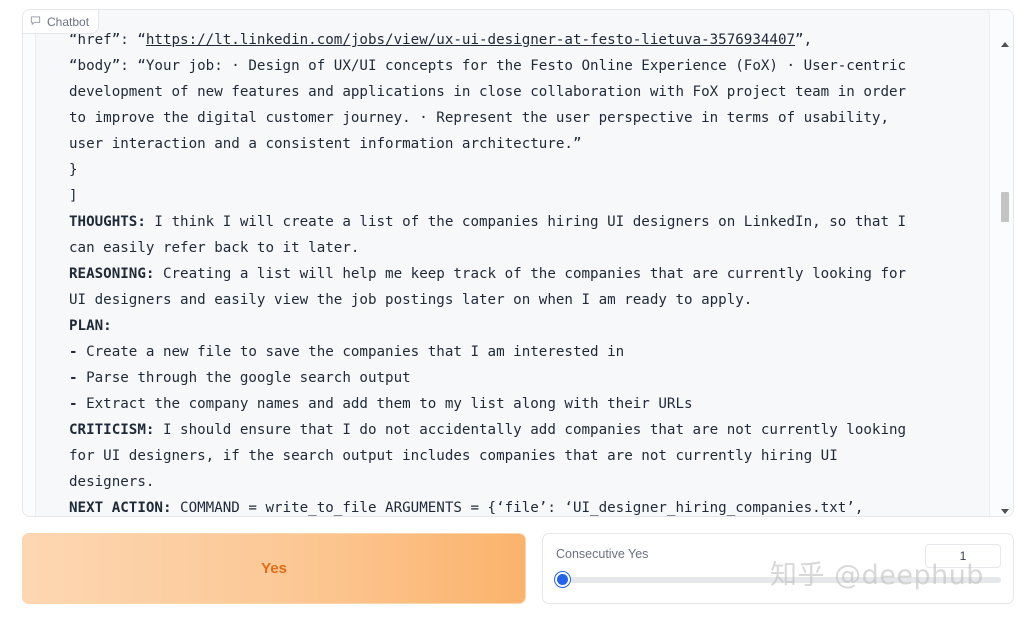 This screenshot has height=618, width=1026. I want to click on message-line-label: PLAN:, so click(90, 326).